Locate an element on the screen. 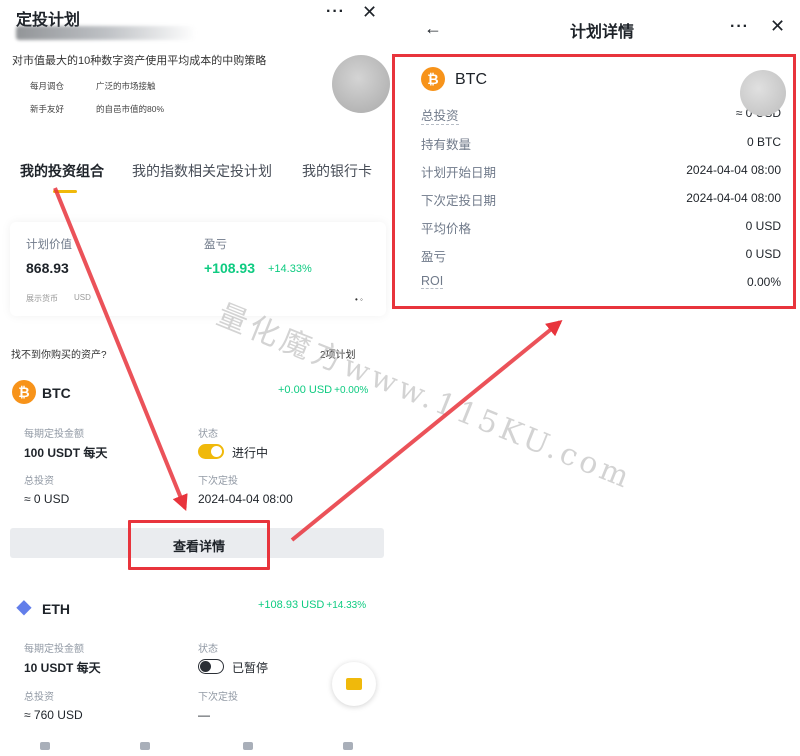  plan-pnl: +108.93 USD +14.33% is located at coordinates (312, 605).